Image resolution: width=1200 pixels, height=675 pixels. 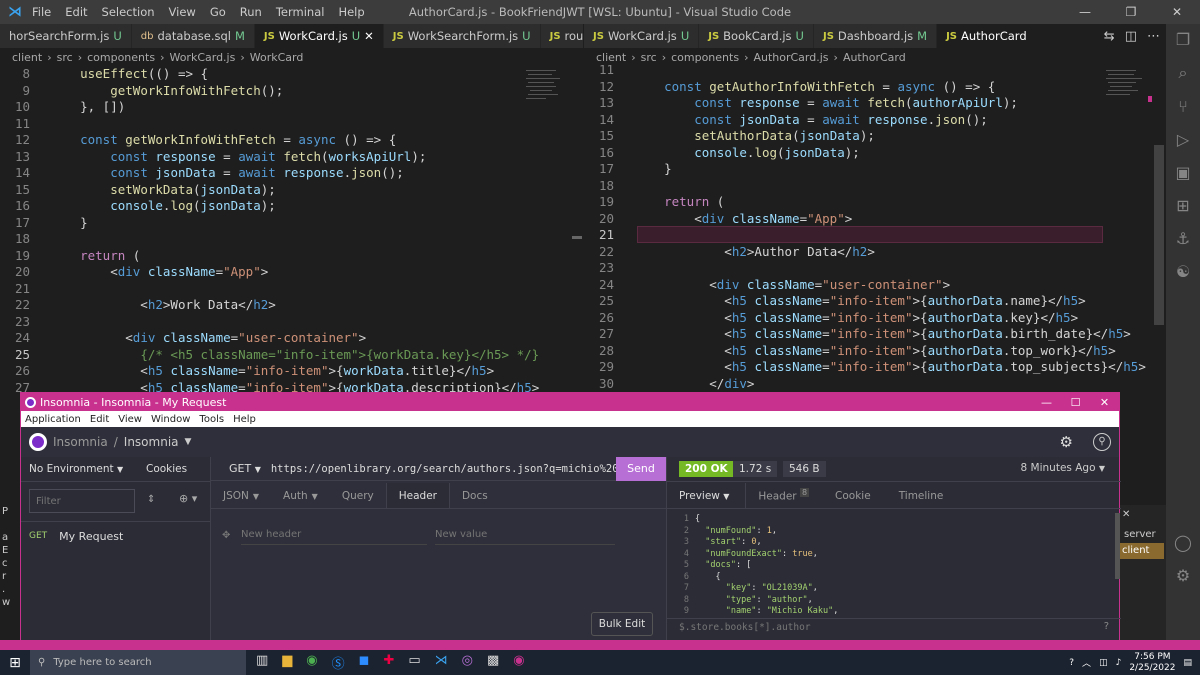 I want to click on slack-icon: ✚, so click(x=388, y=662).